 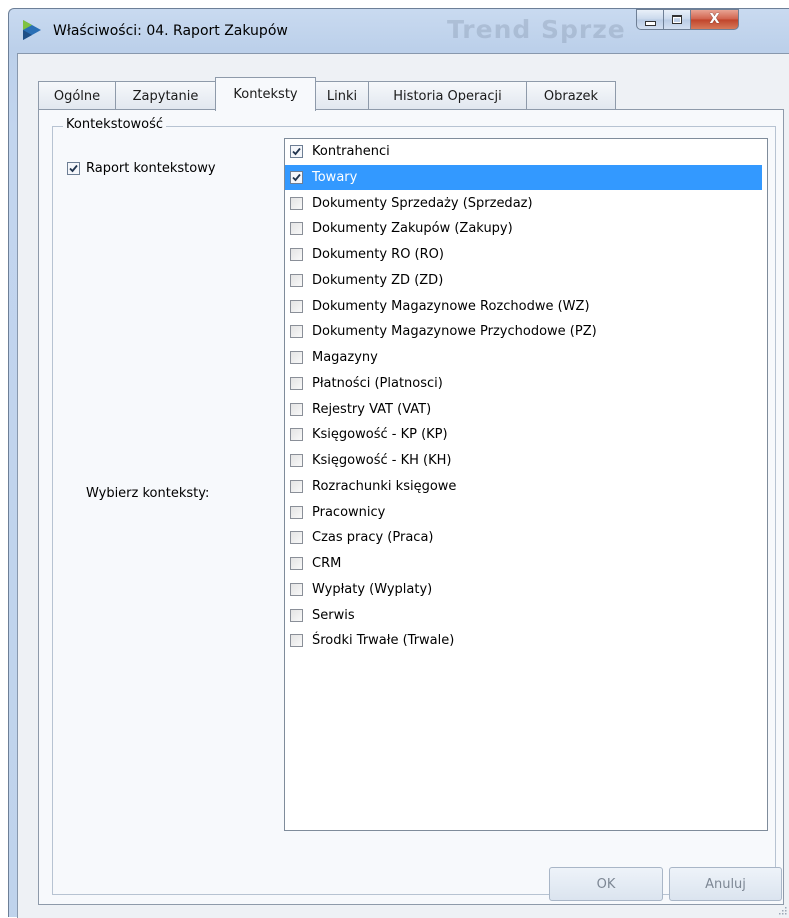 I want to click on contexts-label: Wybierz konteksty:, so click(x=148, y=493).